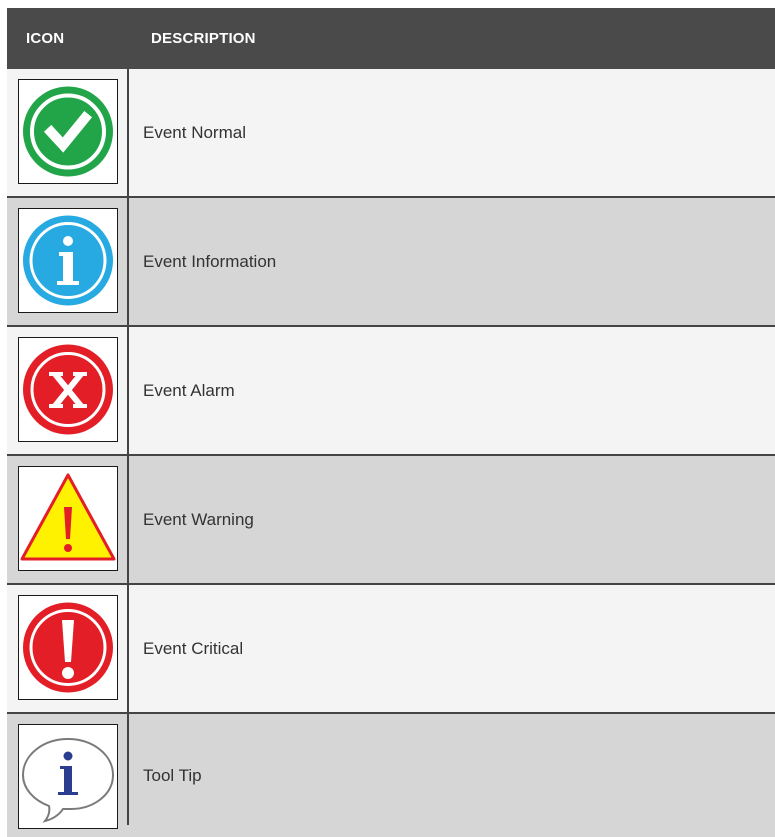 Image resolution: width=775 pixels, height=837 pixels. What do you see at coordinates (68, 260) in the screenshot?
I see `event-information-icon` at bounding box center [68, 260].